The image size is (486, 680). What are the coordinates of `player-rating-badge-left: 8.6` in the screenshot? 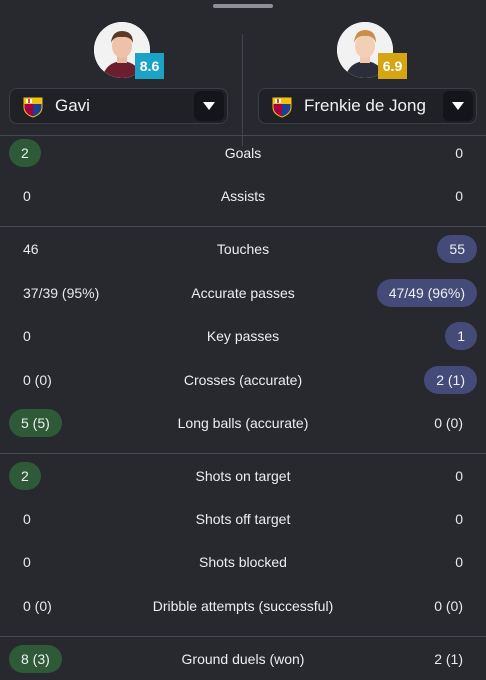 It's located at (149, 66).